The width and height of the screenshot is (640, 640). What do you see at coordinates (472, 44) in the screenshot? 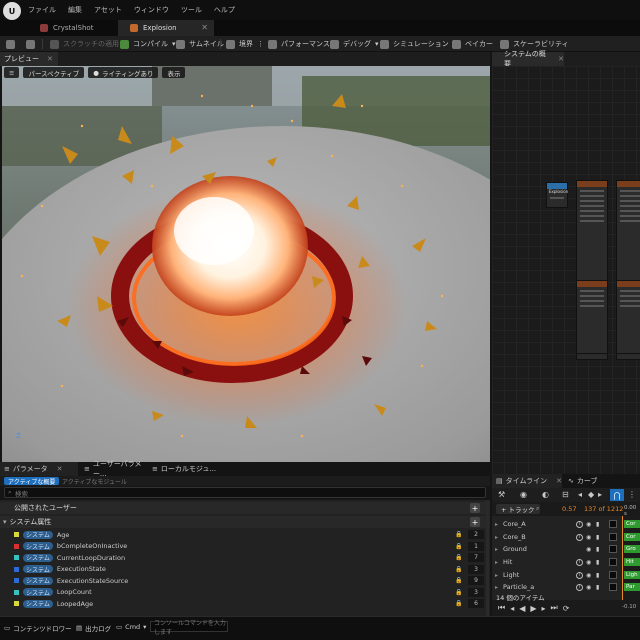
I see `baker-button: ベイカー` at bounding box center [472, 44].